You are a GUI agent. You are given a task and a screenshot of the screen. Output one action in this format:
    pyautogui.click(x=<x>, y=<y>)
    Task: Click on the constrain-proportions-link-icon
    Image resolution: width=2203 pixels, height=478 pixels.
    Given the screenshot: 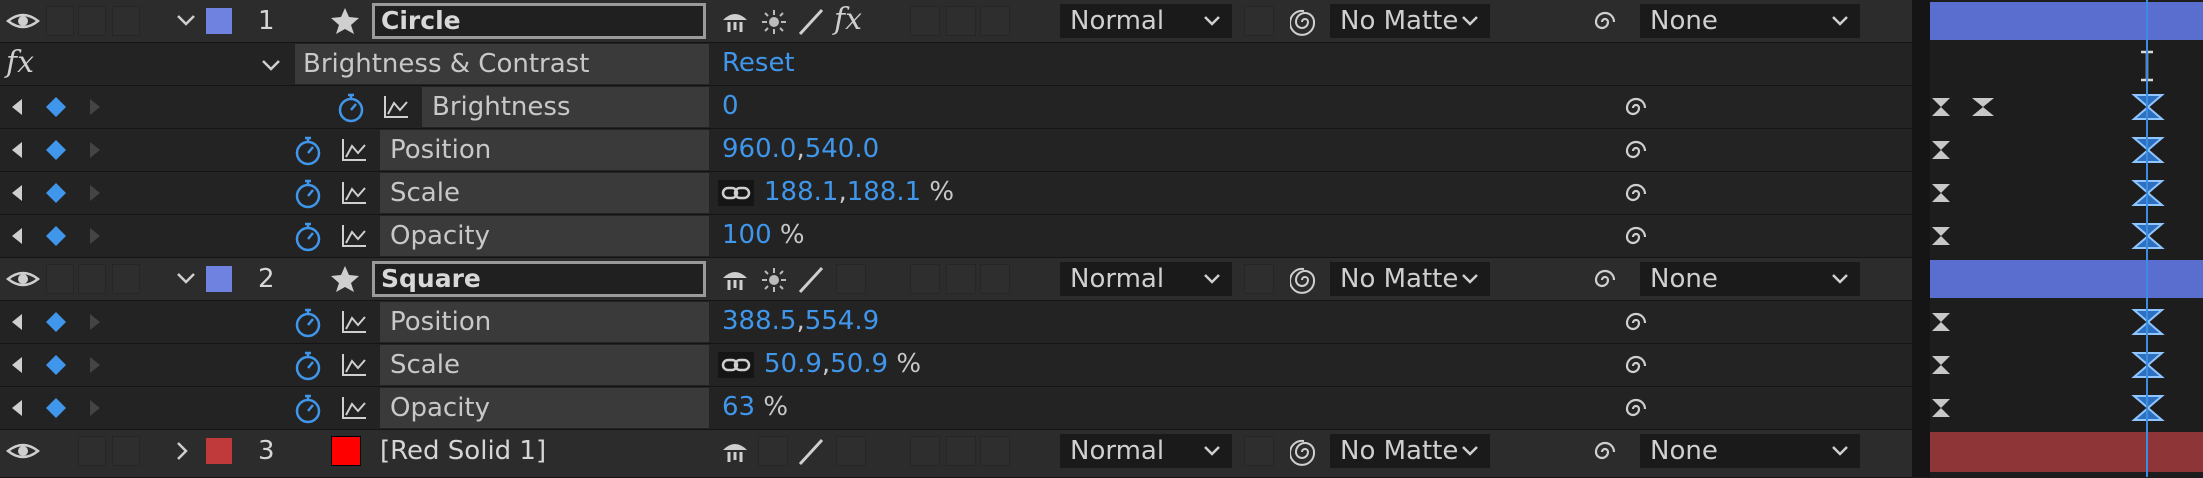 What is the action you would take?
    pyautogui.click(x=736, y=195)
    